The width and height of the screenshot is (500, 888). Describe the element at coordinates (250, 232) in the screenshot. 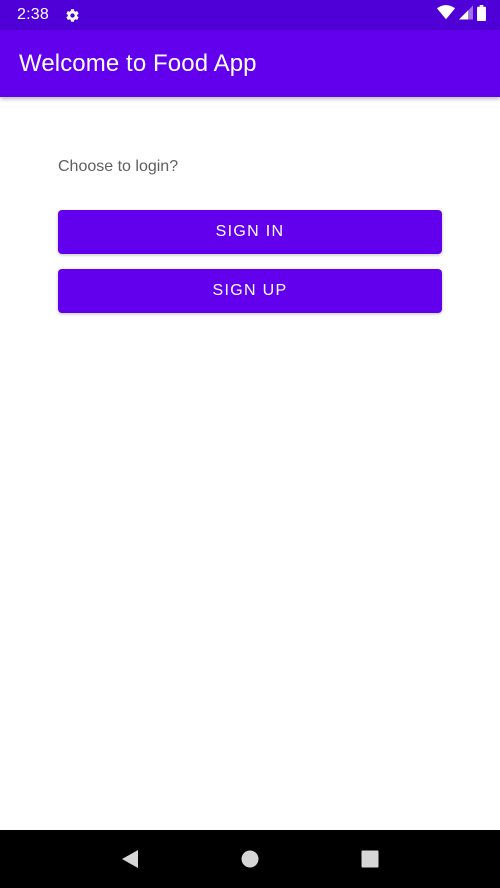

I see `sign-in-button: SIGN IN` at that location.